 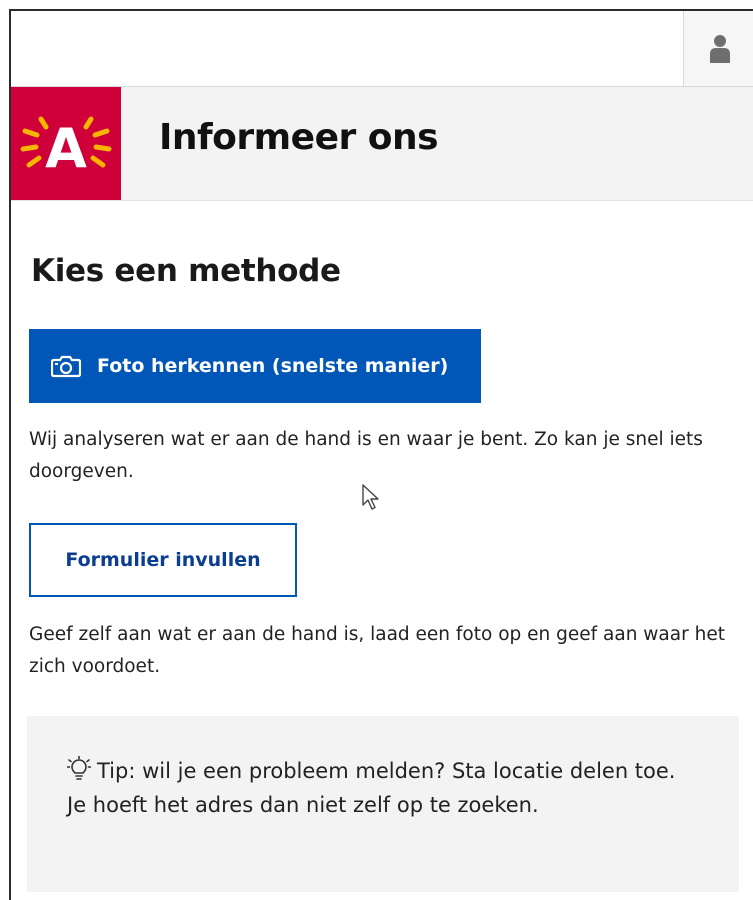 I want to click on user-icon, so click(x=720, y=49).